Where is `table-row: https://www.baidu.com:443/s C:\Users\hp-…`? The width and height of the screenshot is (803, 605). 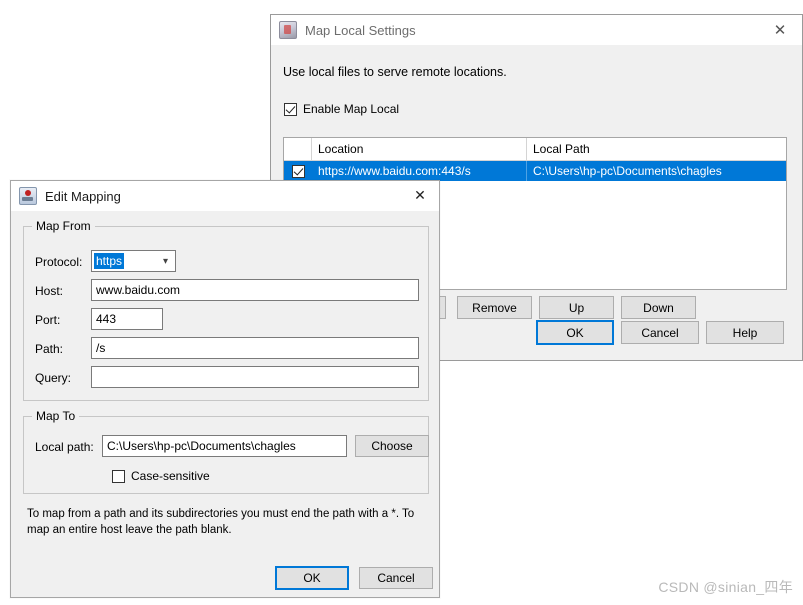
table-row: https://www.baidu.com:443/s C:\Users\hp-… is located at coordinates (535, 171).